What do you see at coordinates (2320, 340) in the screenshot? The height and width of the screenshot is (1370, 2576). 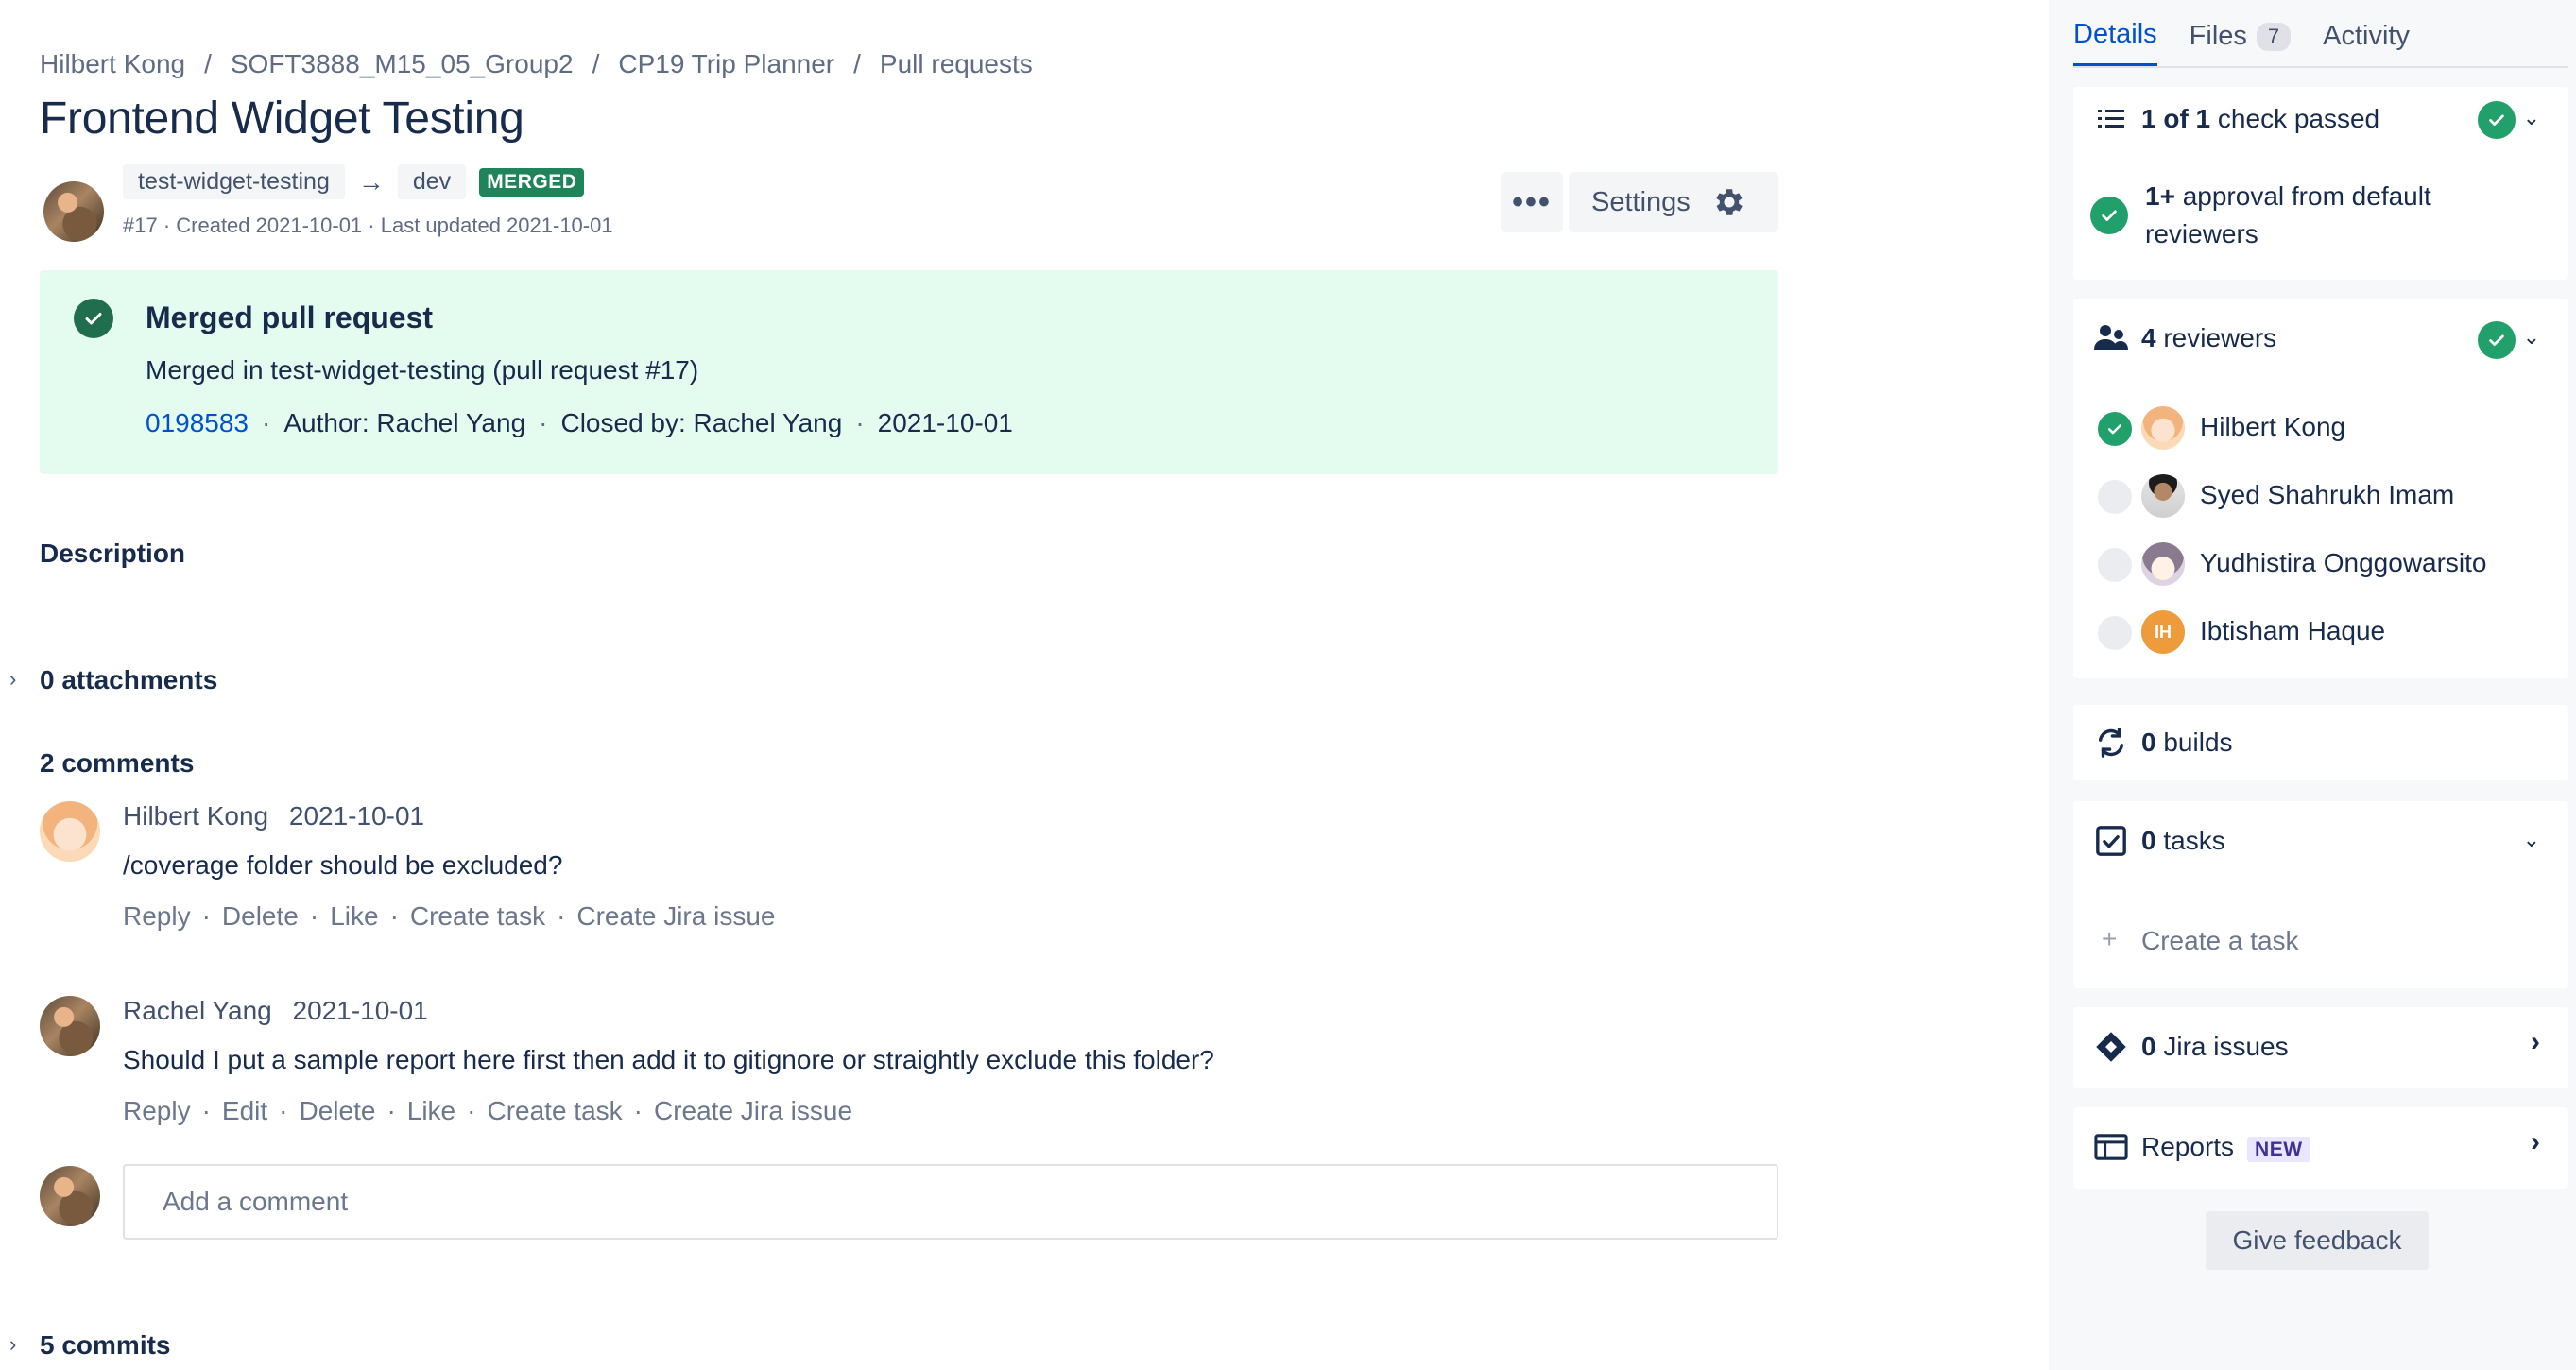 I see `reviewers-row: 4 reviewers ⌄` at bounding box center [2320, 340].